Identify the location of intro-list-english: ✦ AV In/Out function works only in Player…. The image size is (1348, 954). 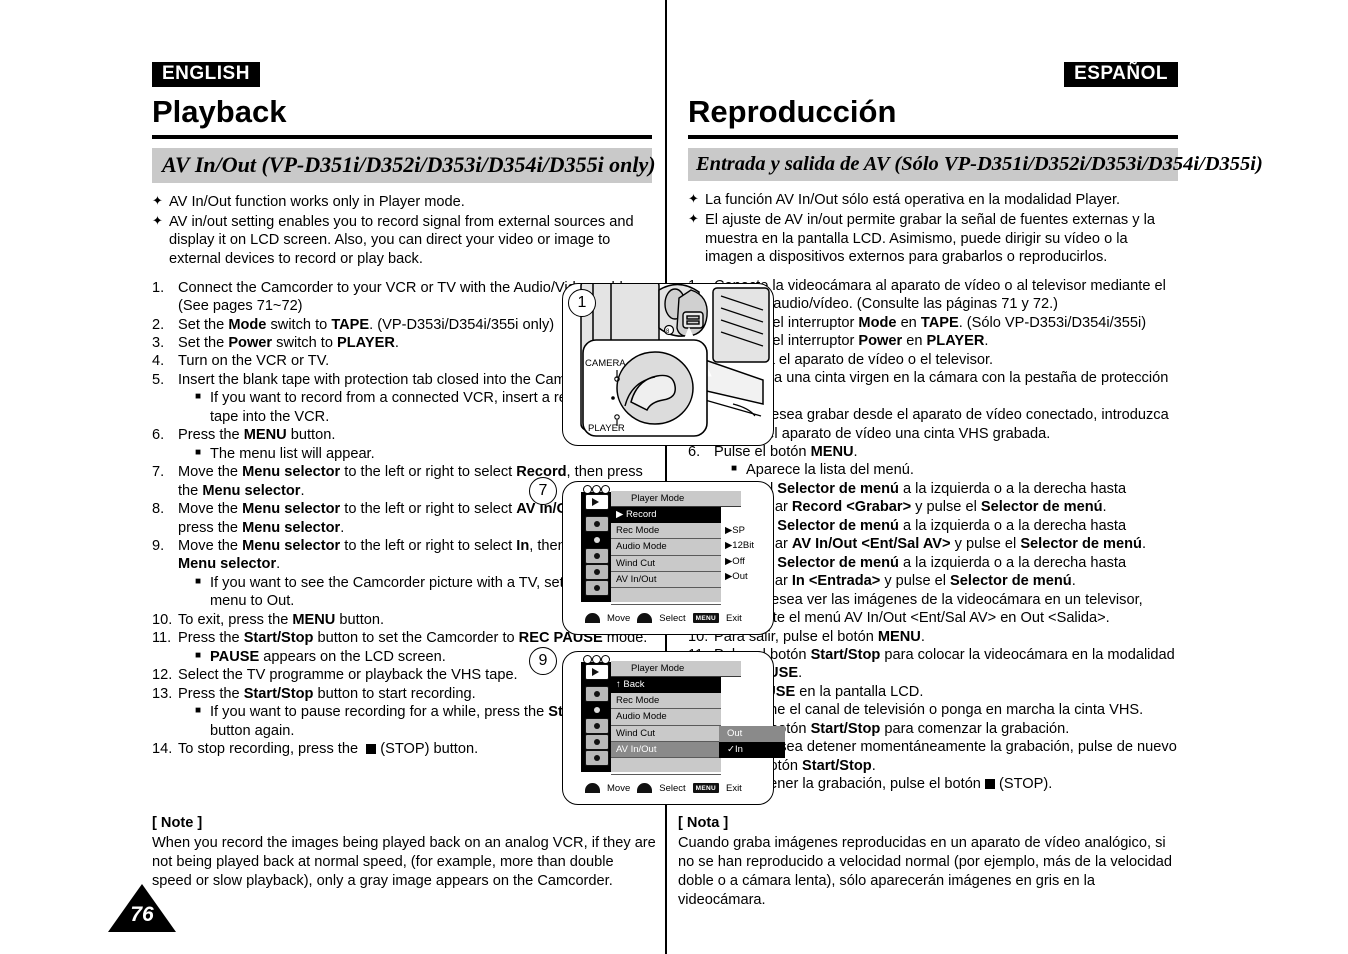
(402, 231).